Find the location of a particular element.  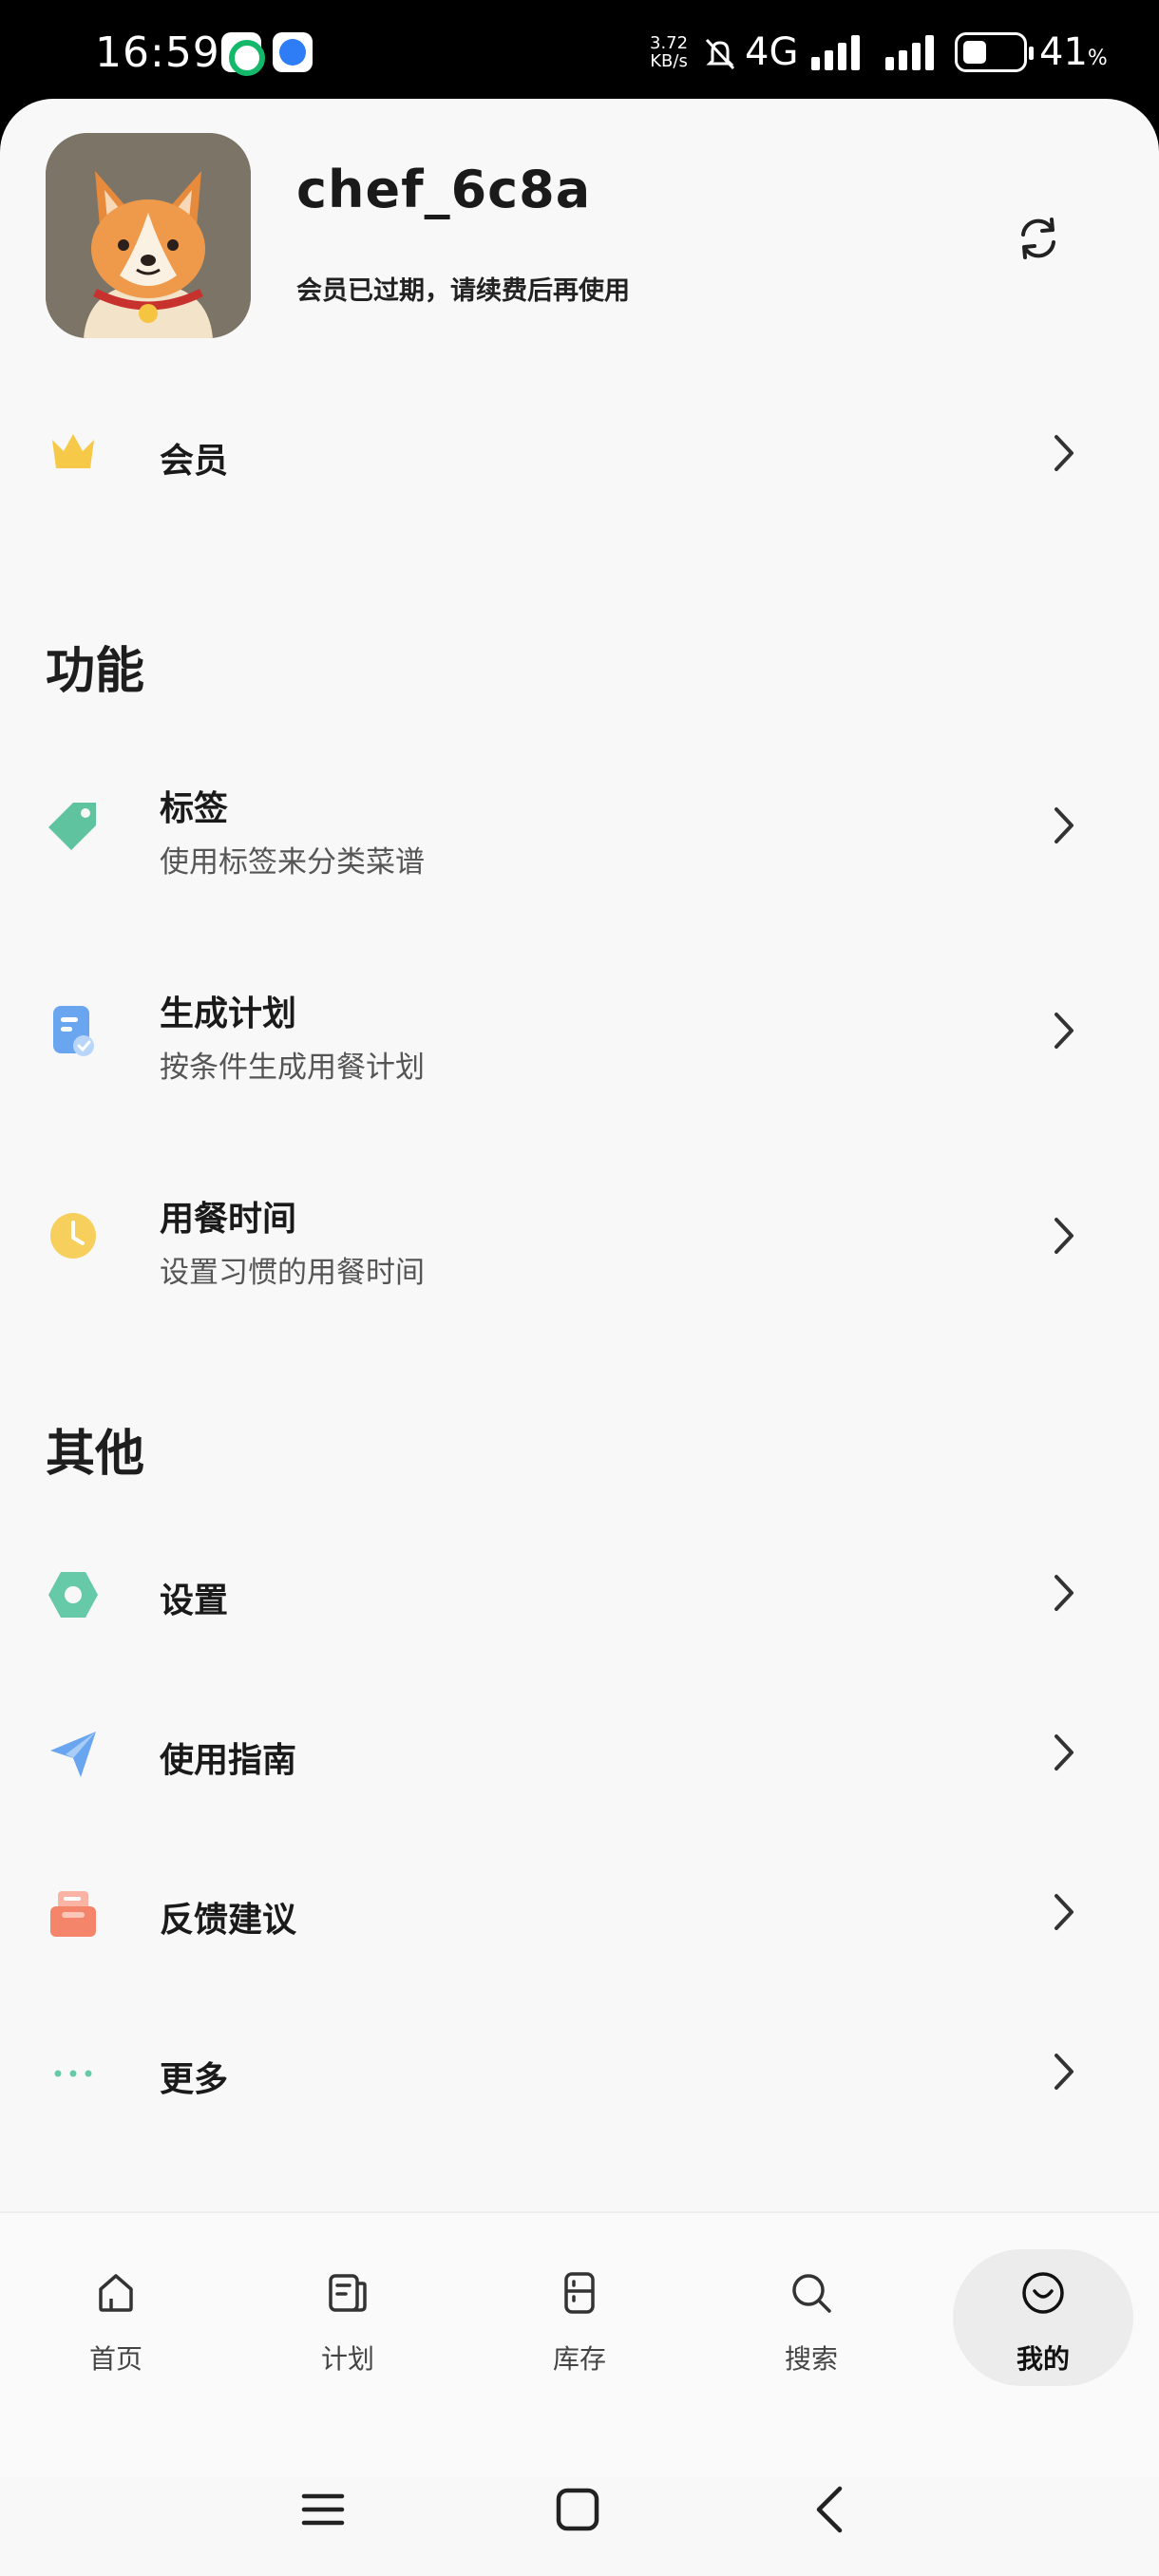

more-label: 更多 is located at coordinates (194, 2079).